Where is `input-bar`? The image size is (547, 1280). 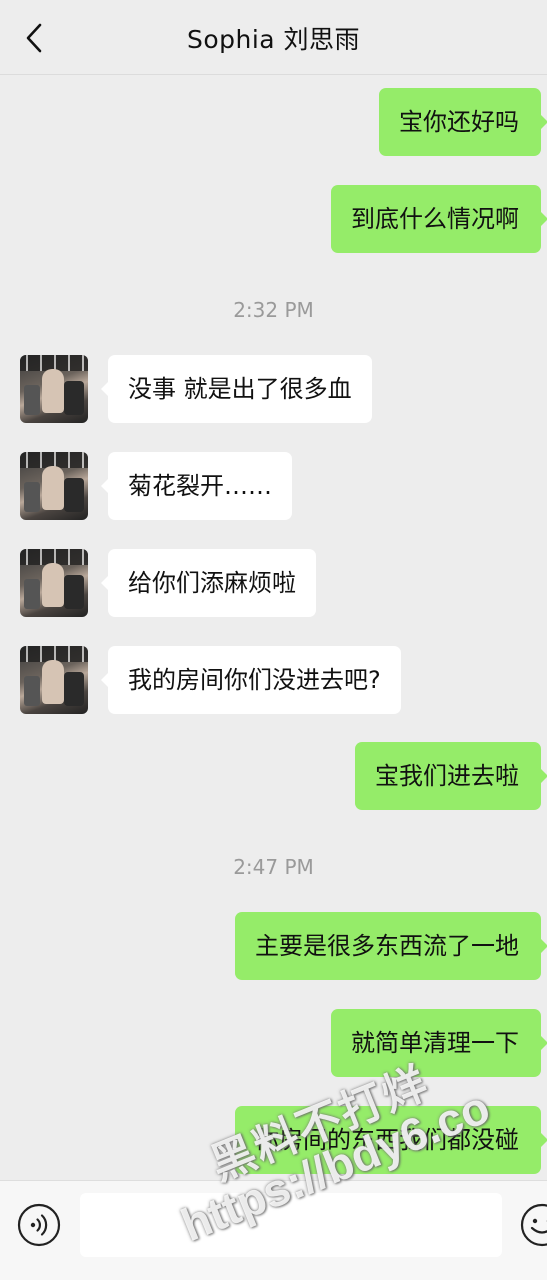 input-bar is located at coordinates (273, 1230).